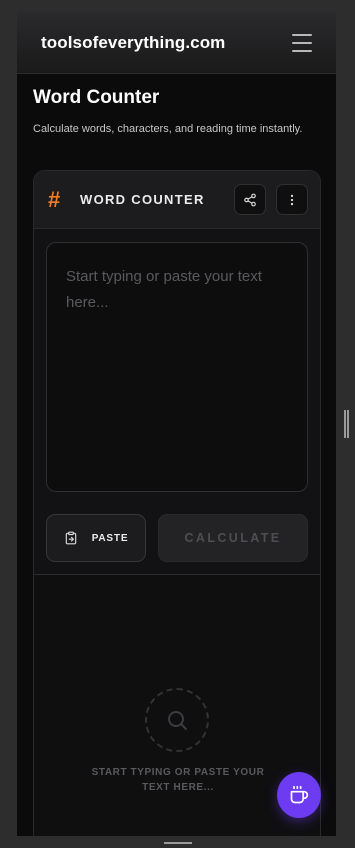 Image resolution: width=355 pixels, height=848 pixels. I want to click on share-button, so click(250, 199).